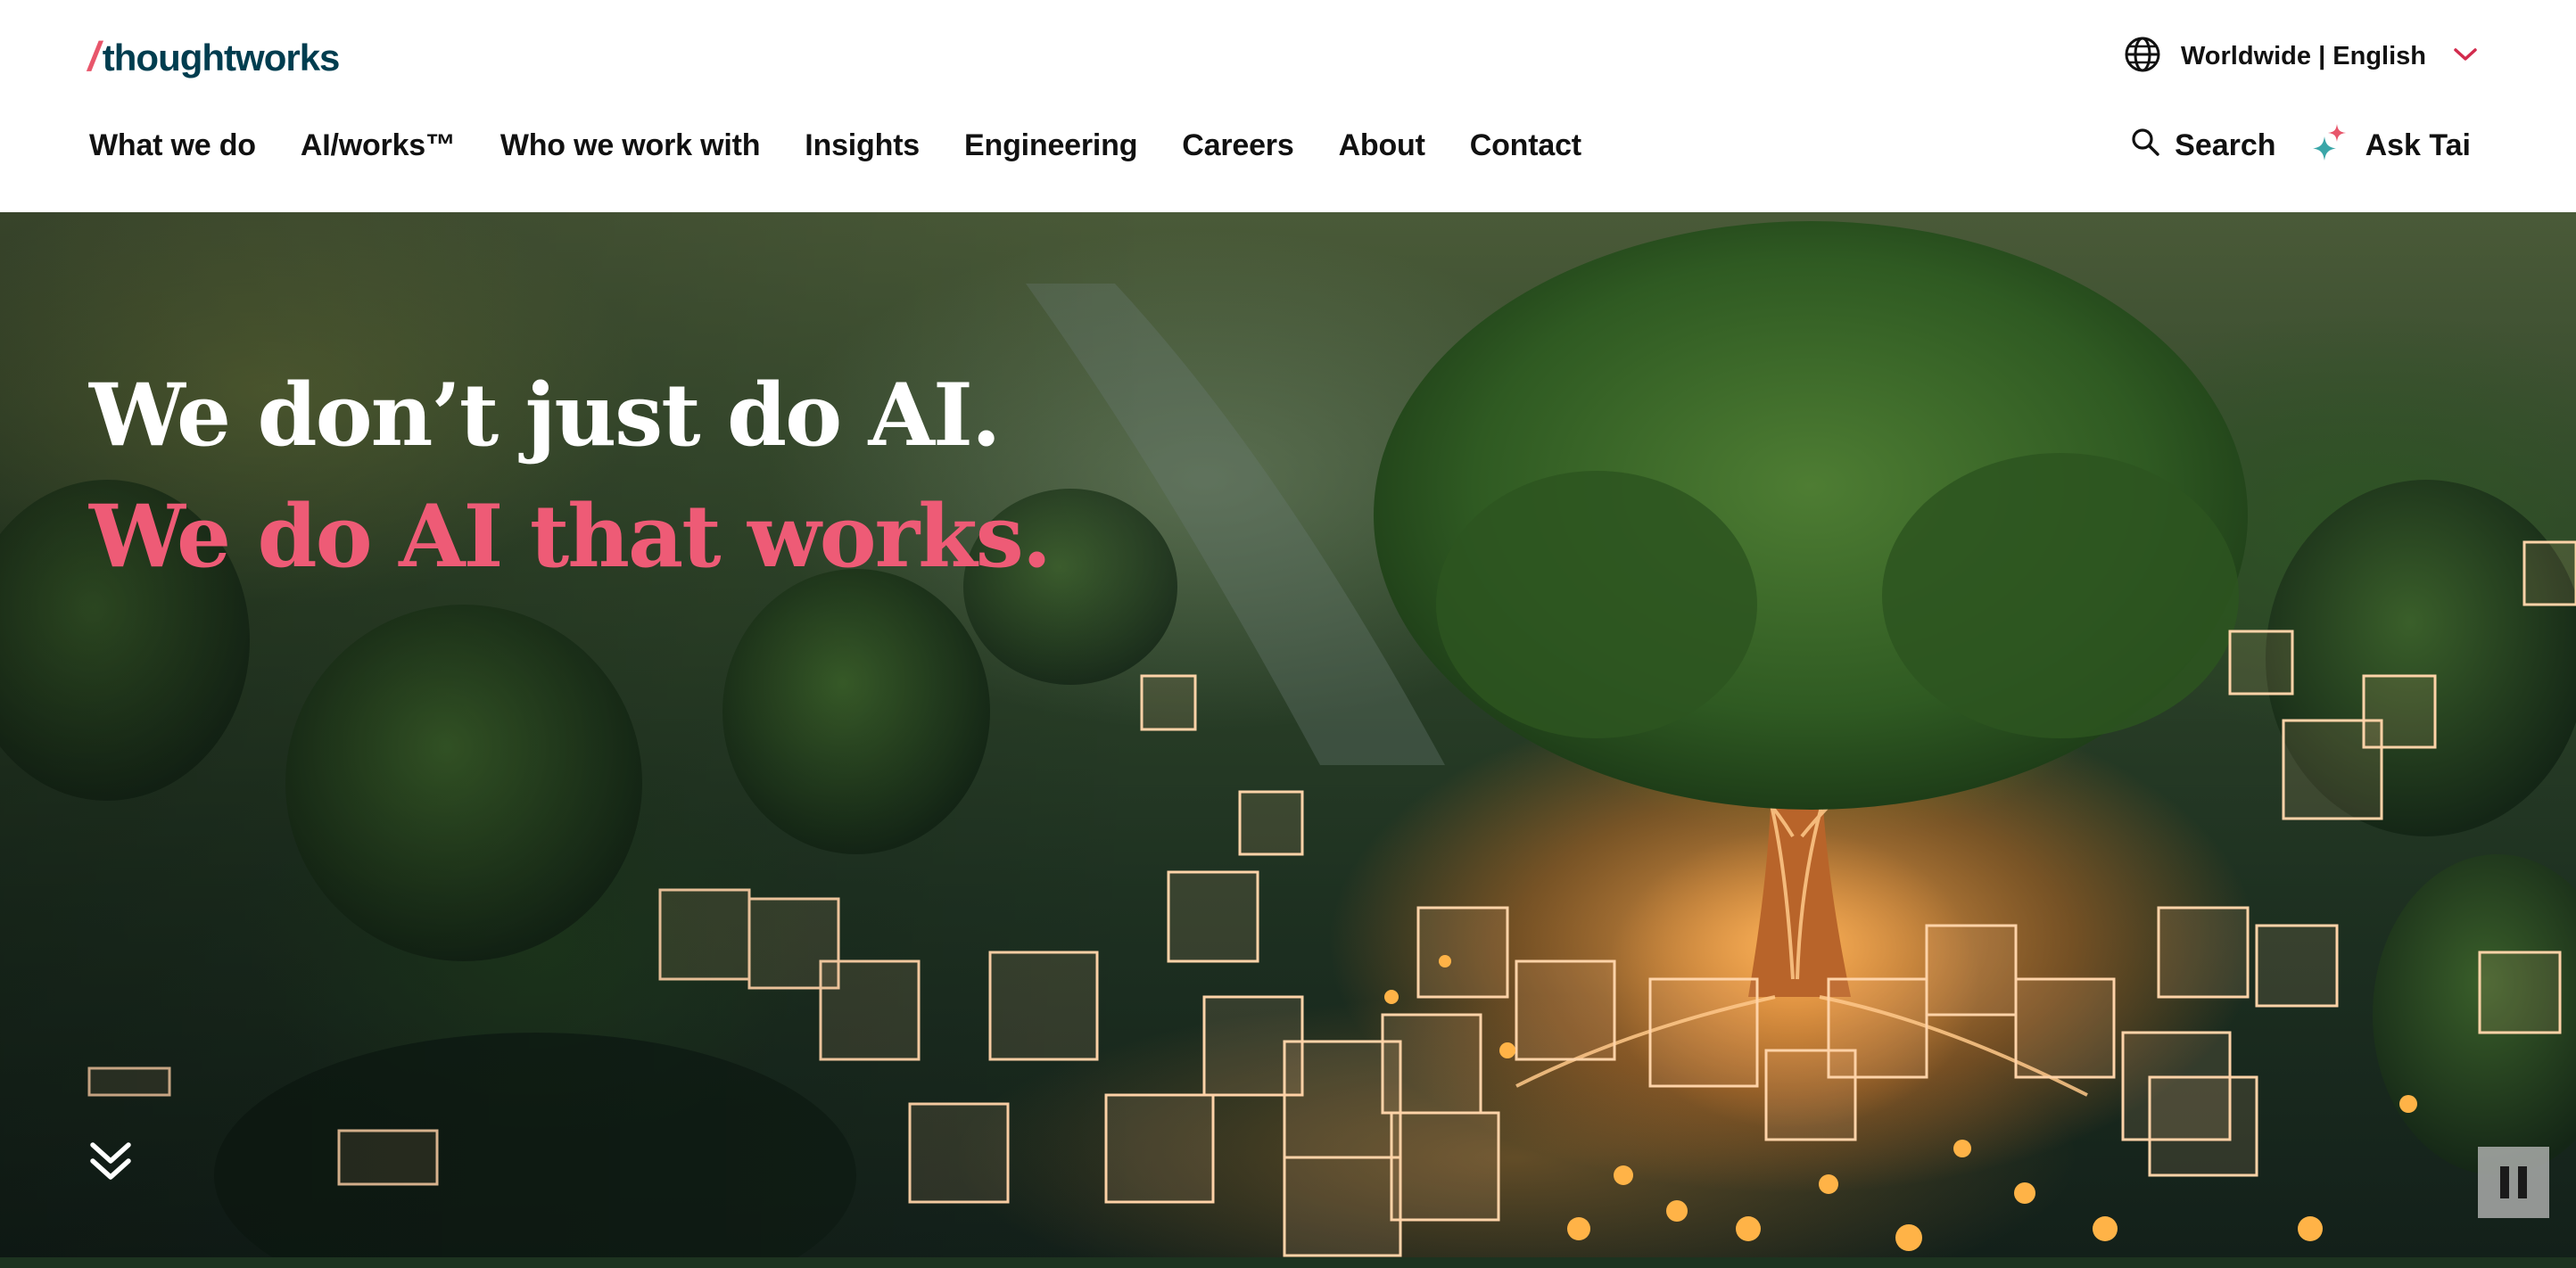  Describe the element at coordinates (1525, 145) in the screenshot. I see `nav-item-contact: Contact` at that location.